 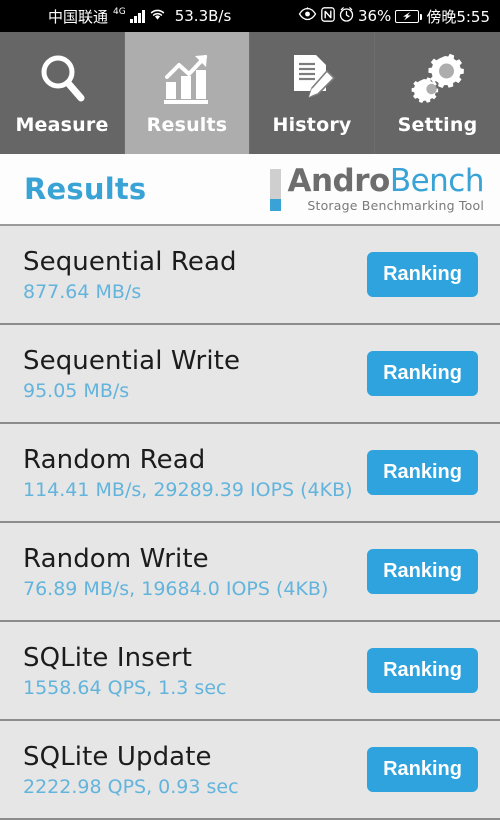 What do you see at coordinates (312, 78) in the screenshot?
I see `document-pencil-icon` at bounding box center [312, 78].